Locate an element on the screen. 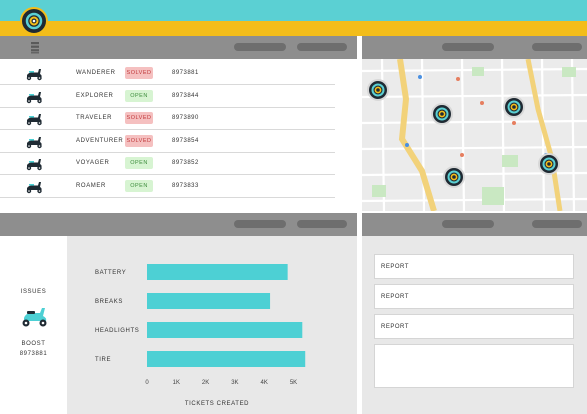 This screenshot has width=587, height=414. category-label: BATTERY is located at coordinates (110, 273).